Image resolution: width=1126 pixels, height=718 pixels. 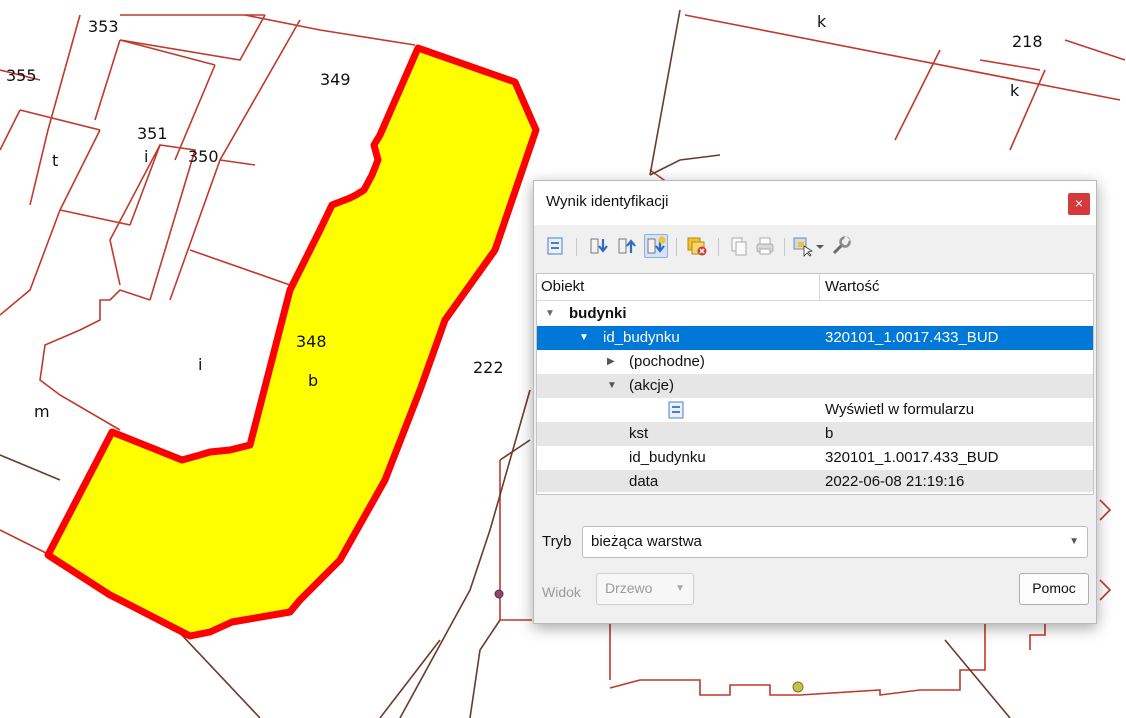 I want to click on tree-row-action-form: Wyświetl w formularzu, so click(x=815, y=410).